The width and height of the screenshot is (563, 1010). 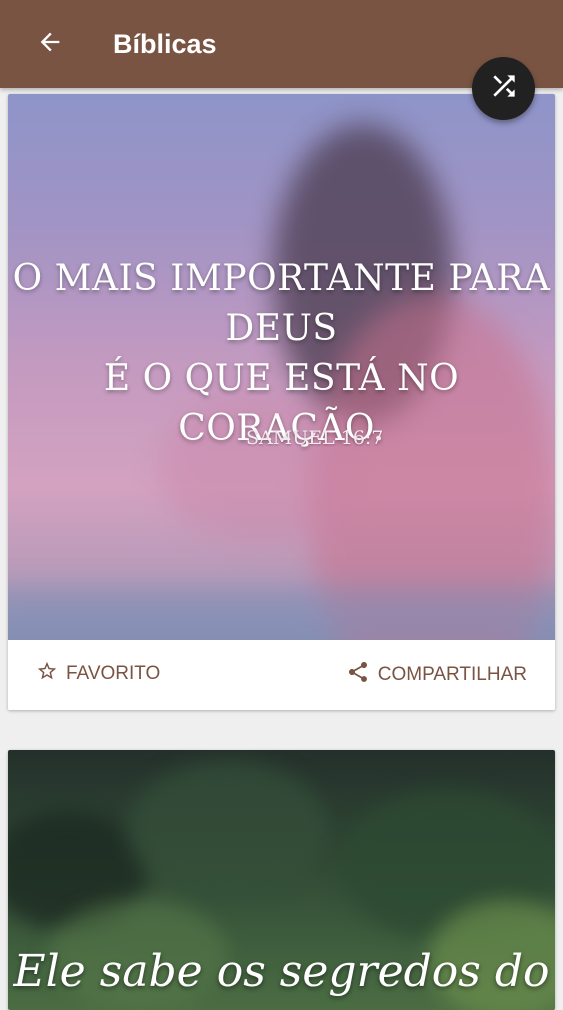 I want to click on image-foliage, so click(x=228, y=830).